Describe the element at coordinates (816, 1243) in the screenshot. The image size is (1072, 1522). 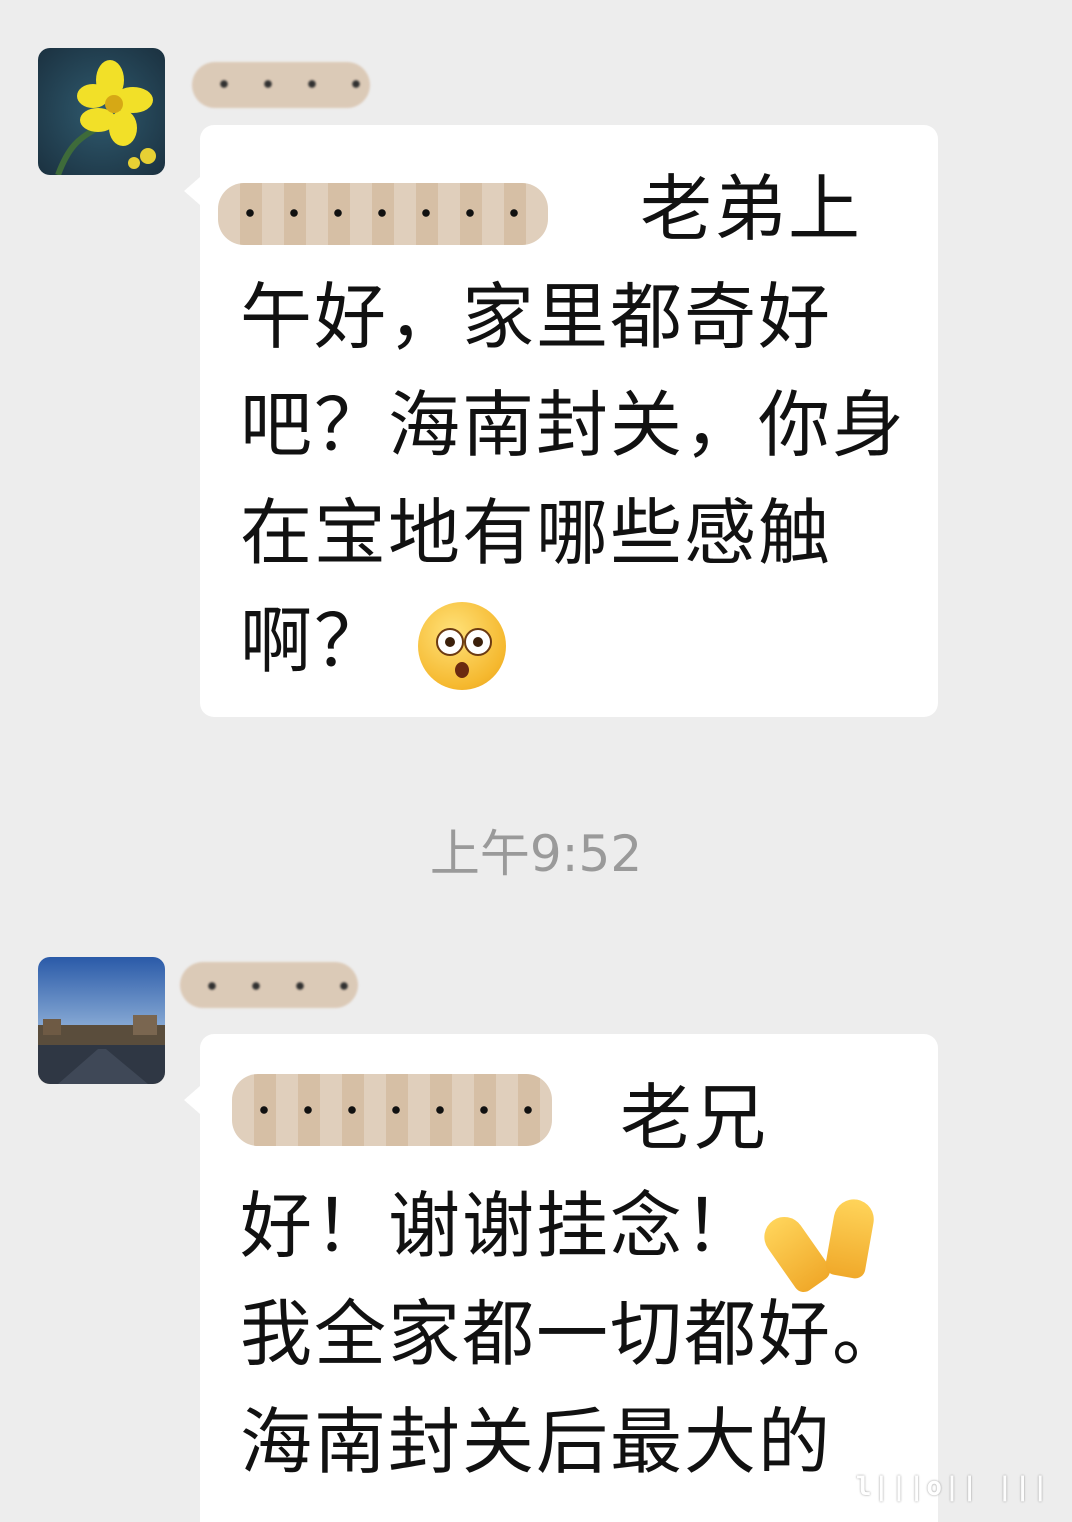
I see `folded-hands-icon` at that location.